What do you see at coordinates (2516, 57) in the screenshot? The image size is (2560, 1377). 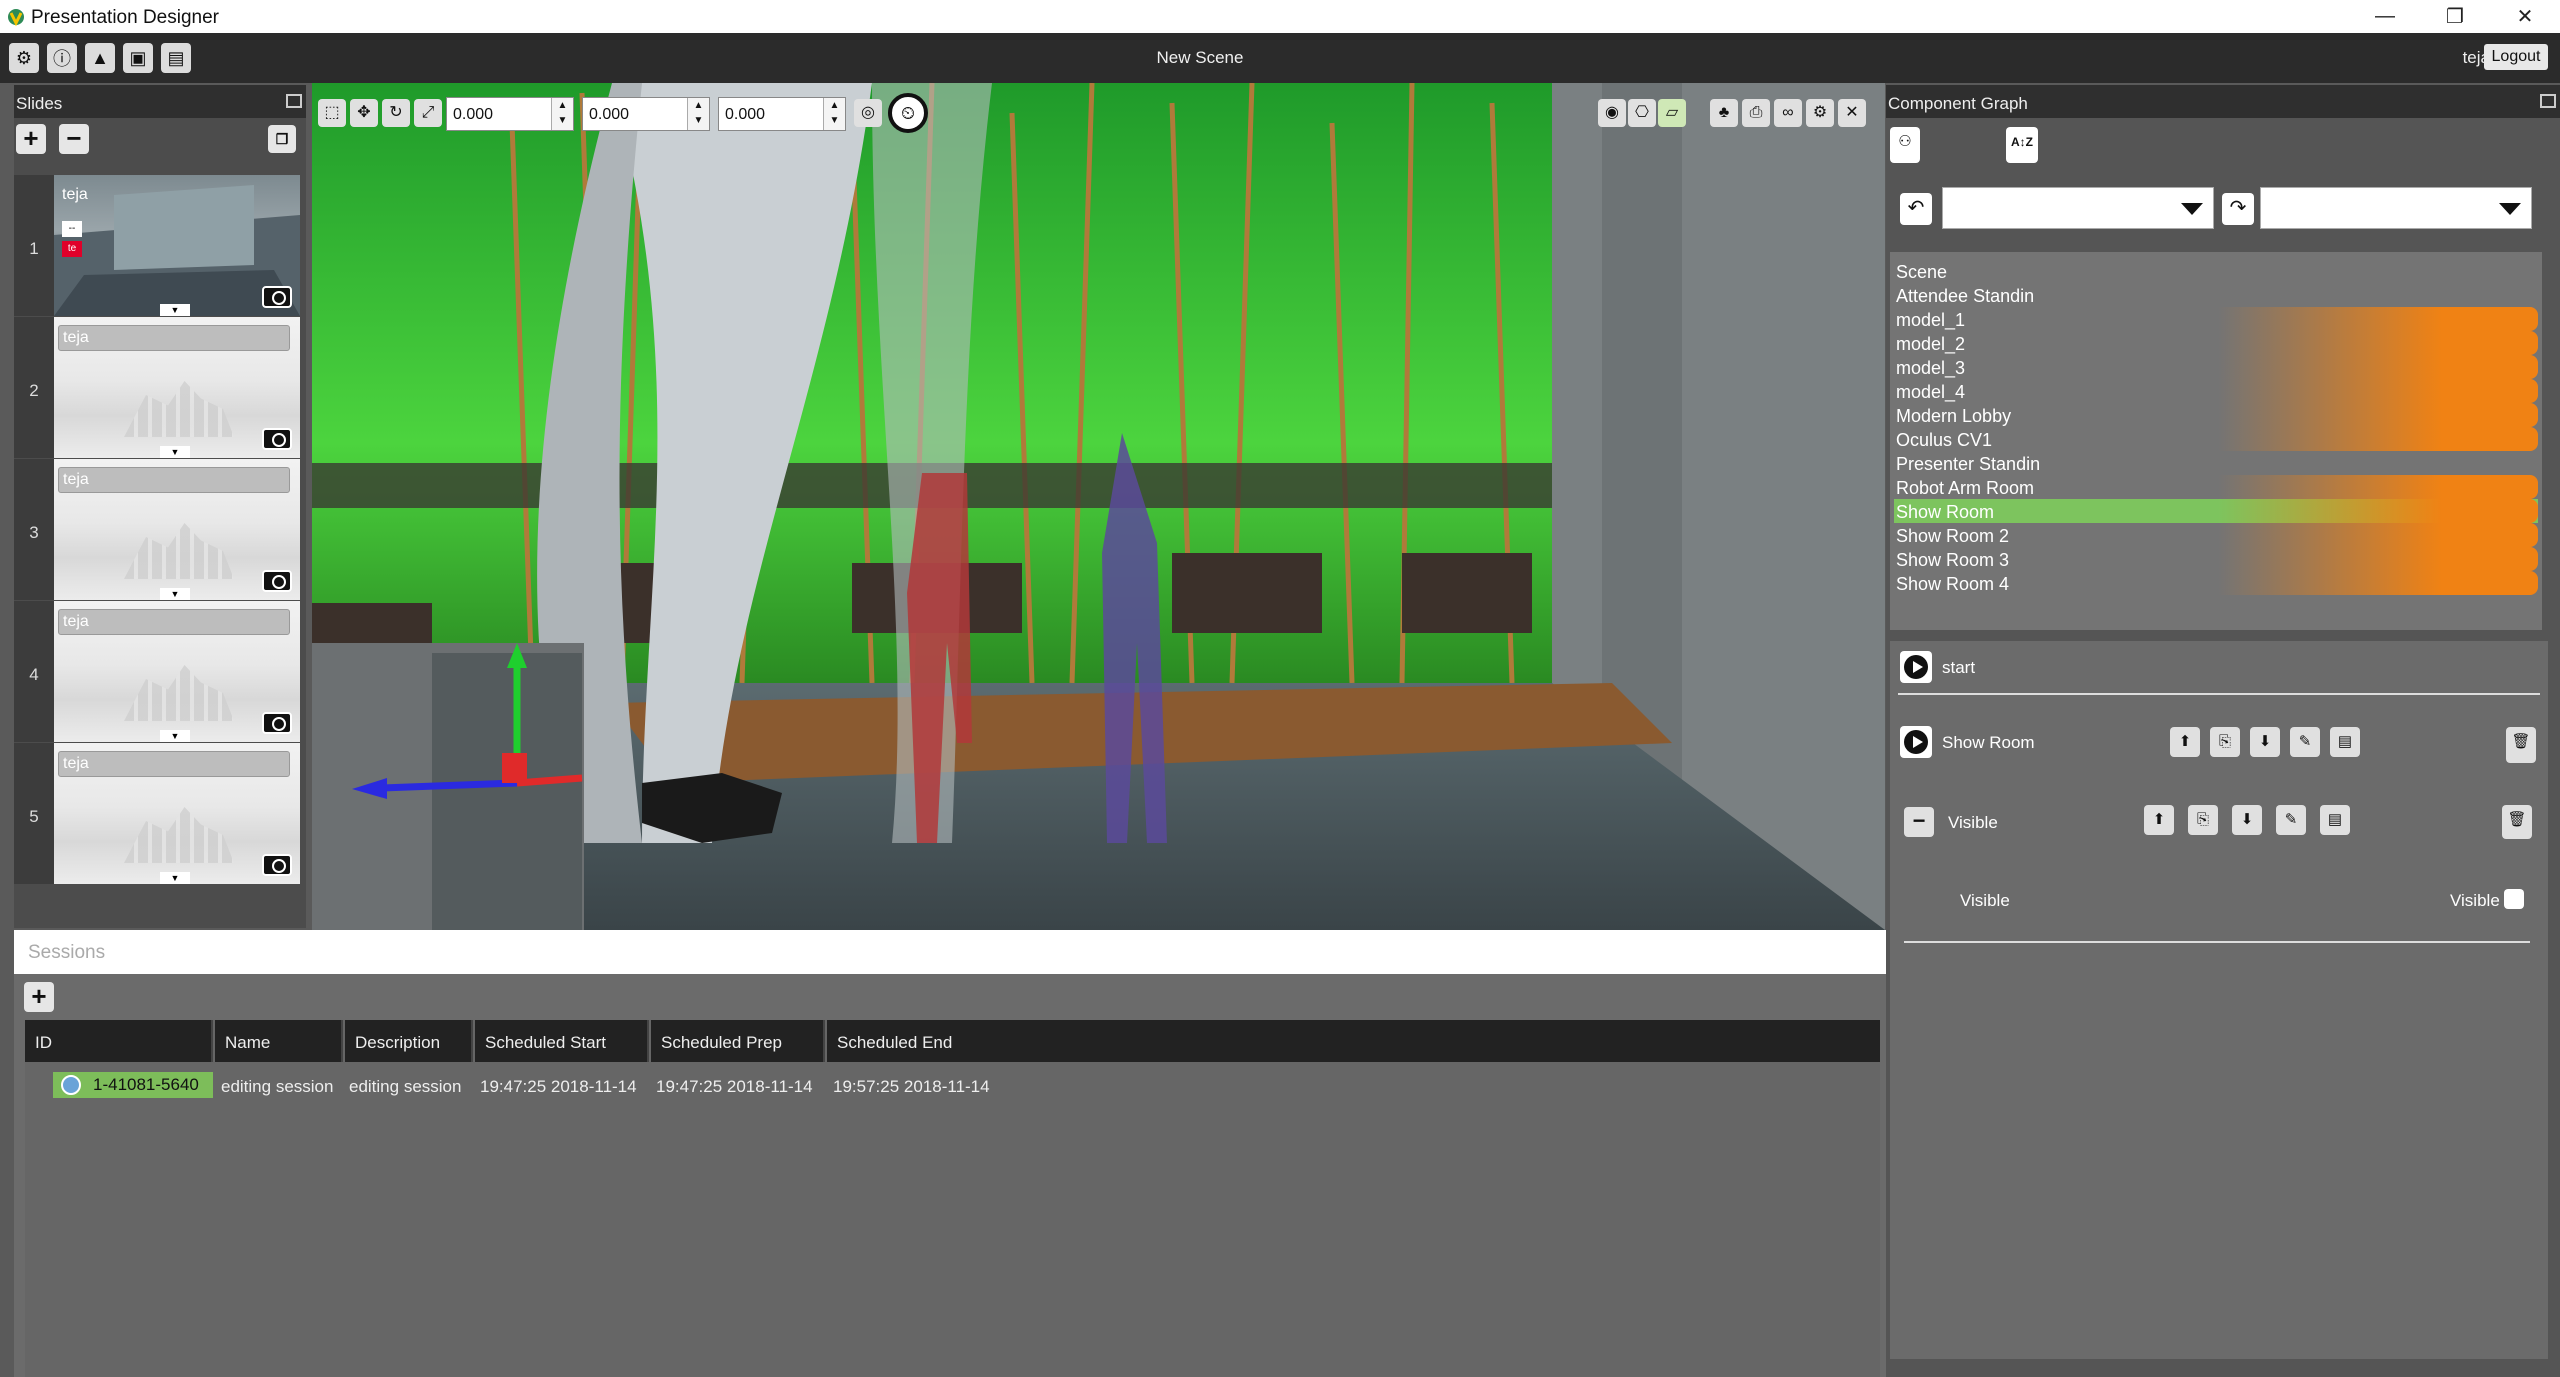 I see `logout-button: Logout` at bounding box center [2516, 57].